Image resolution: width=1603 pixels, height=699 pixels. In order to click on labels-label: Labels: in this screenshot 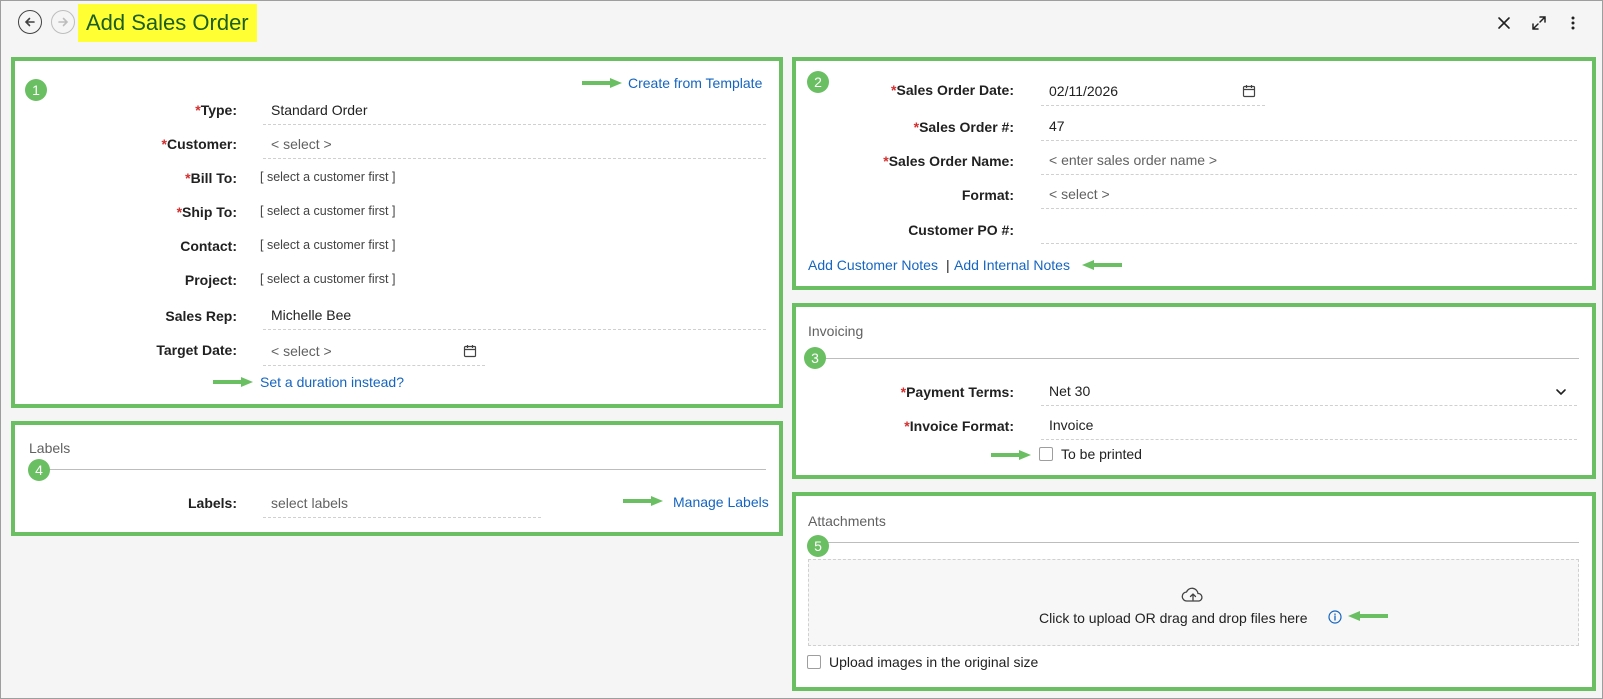, I will do `click(212, 503)`.